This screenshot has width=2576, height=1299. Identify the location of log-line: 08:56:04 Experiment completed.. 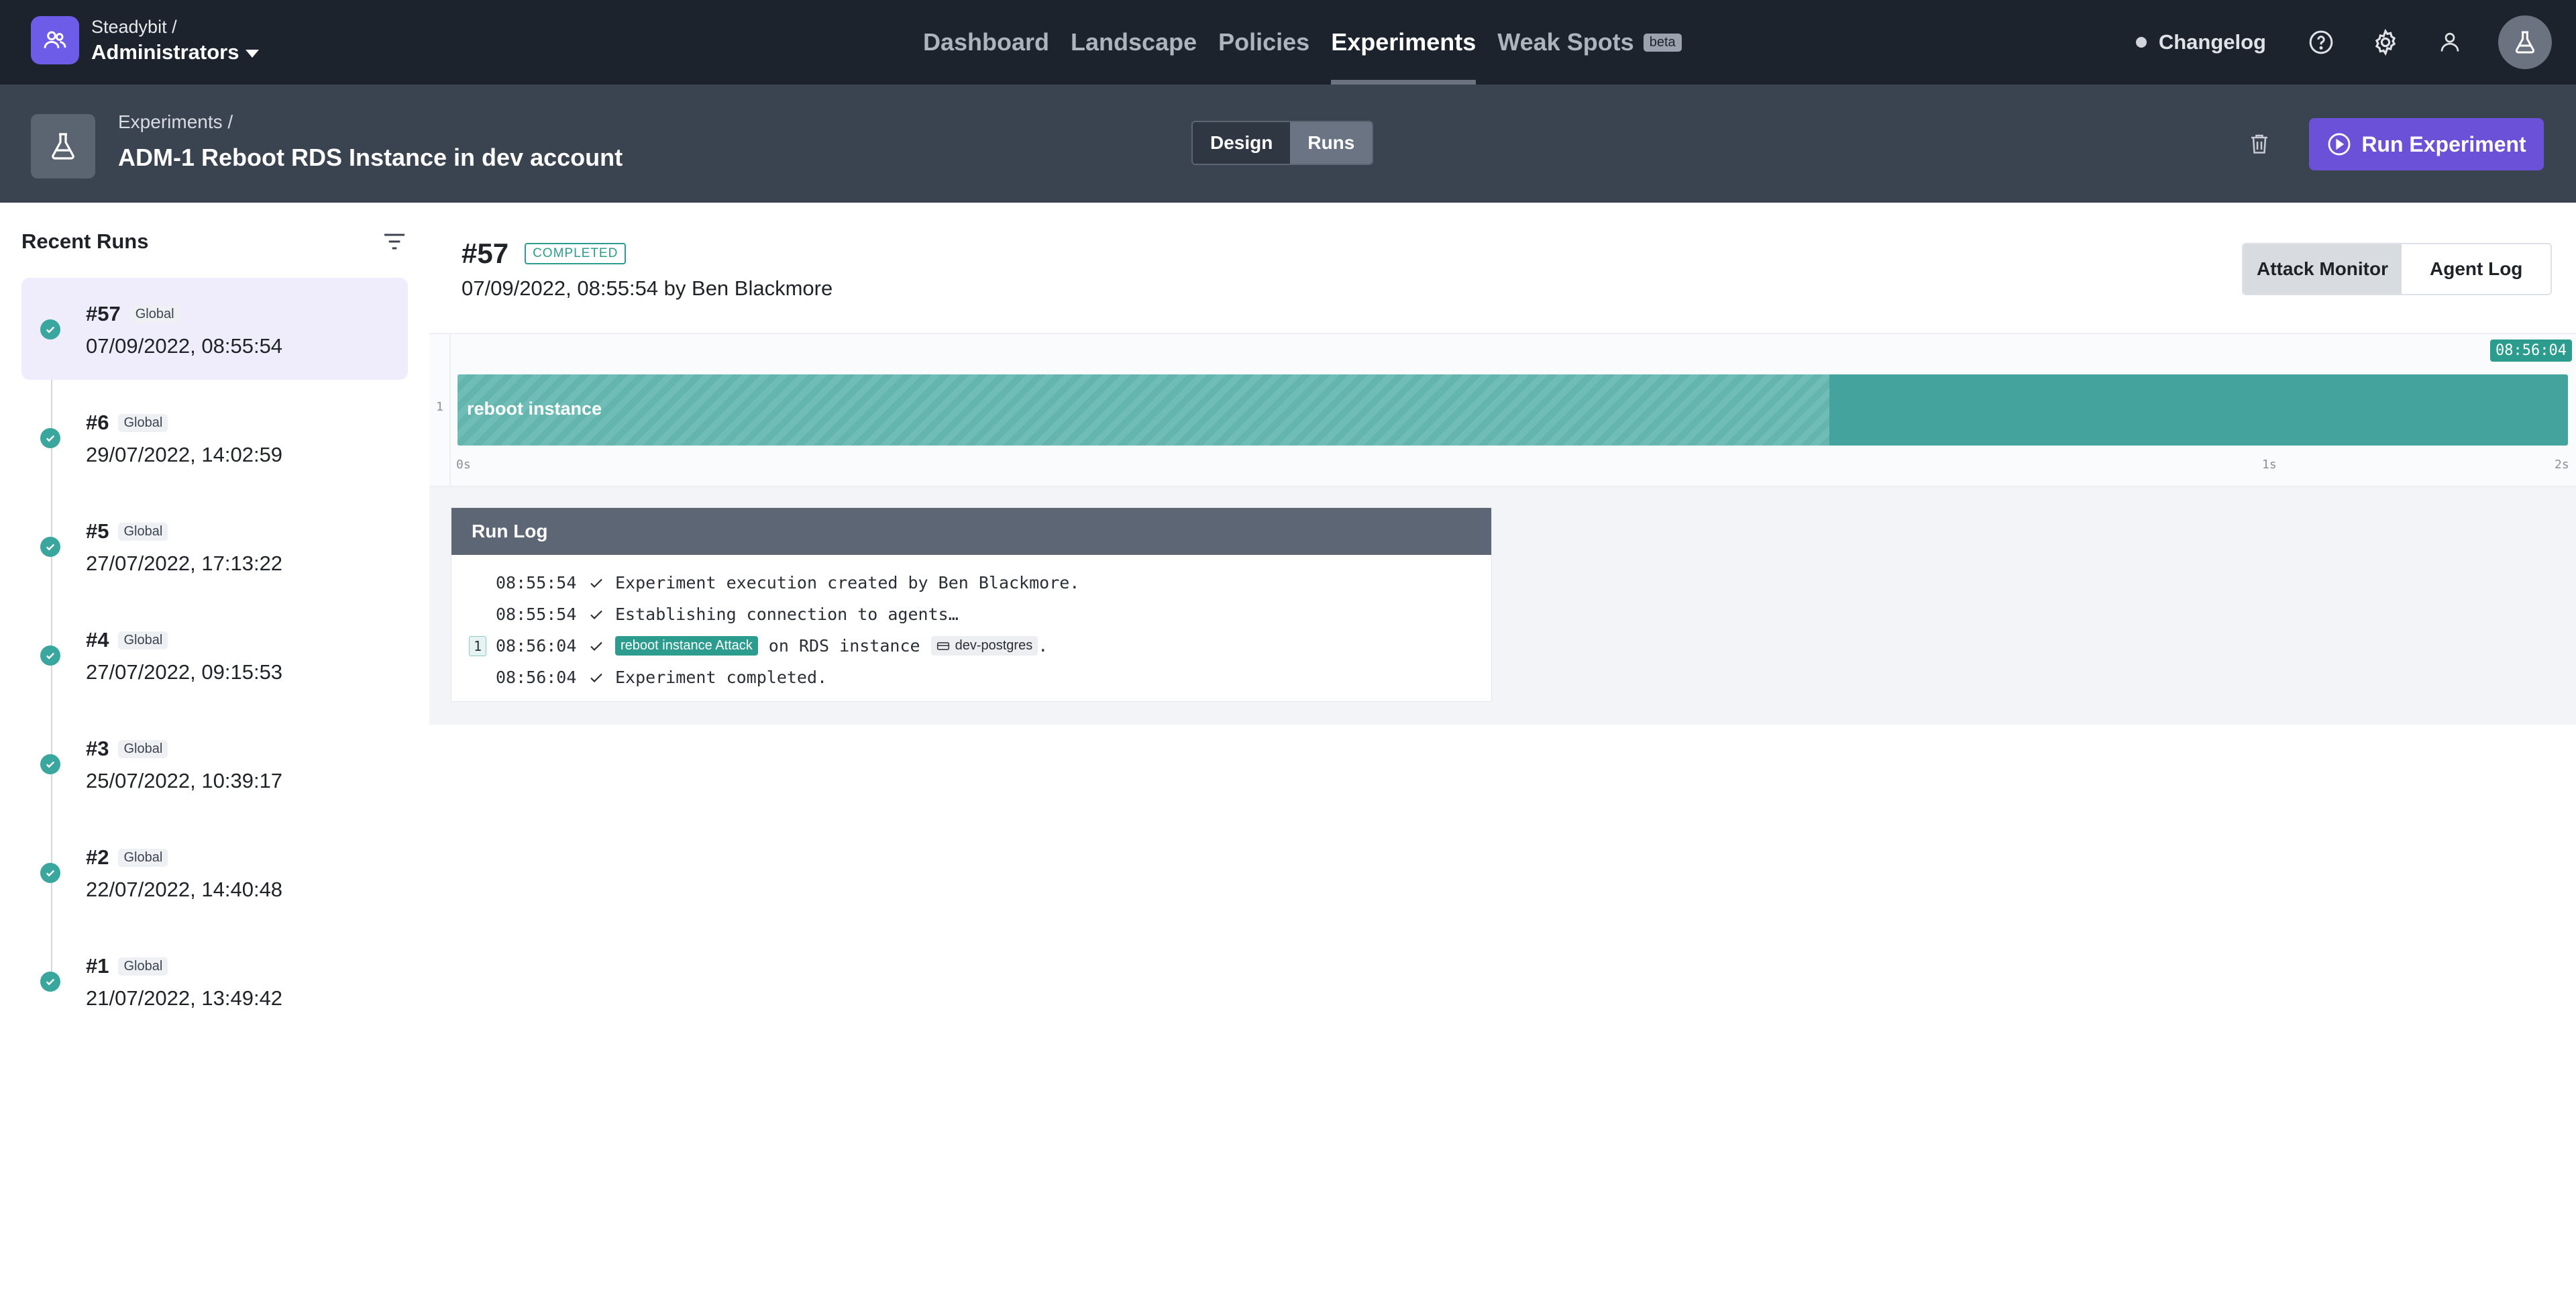
(971, 677).